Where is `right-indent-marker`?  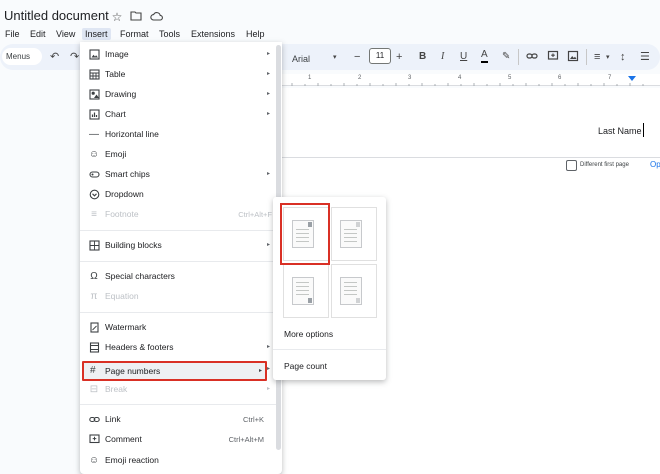
right-indent-marker is located at coordinates (632, 78).